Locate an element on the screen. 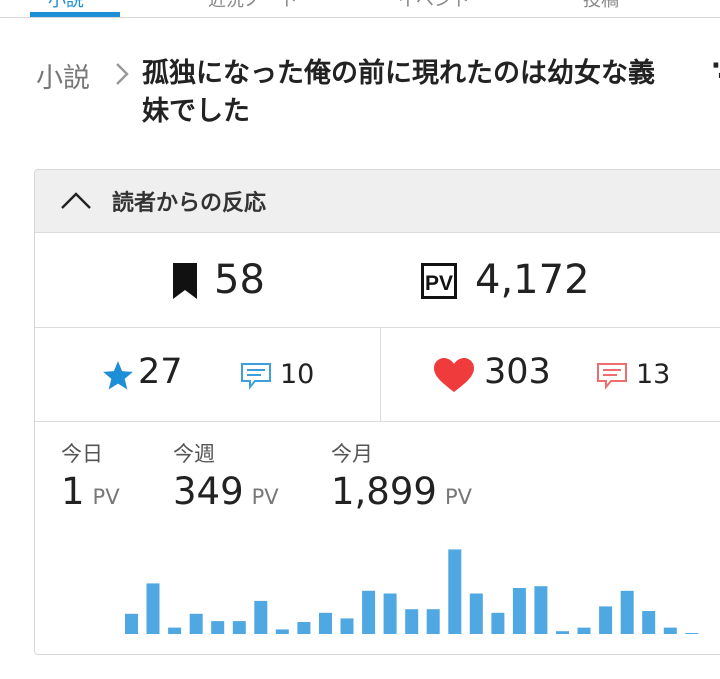 The height and width of the screenshot is (679, 720). reactions-header: 読者からの反応 is located at coordinates (377, 201).